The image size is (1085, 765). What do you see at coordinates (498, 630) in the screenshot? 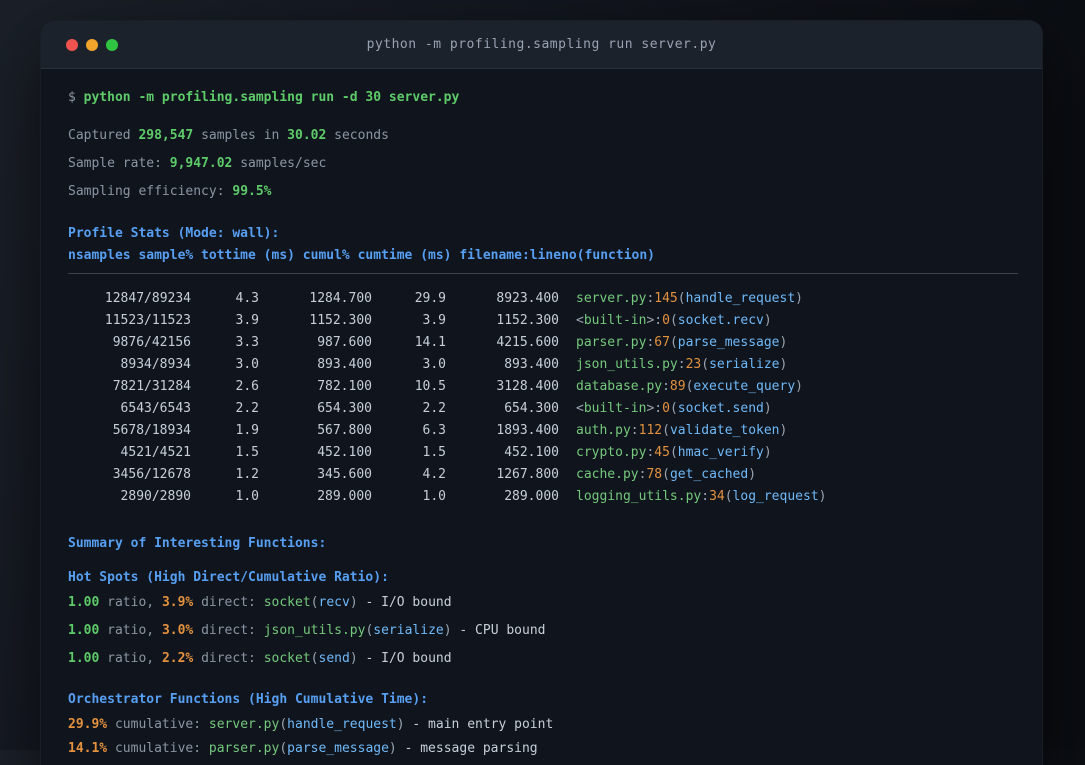
I see `text-segment: - CPU bound` at bounding box center [498, 630].